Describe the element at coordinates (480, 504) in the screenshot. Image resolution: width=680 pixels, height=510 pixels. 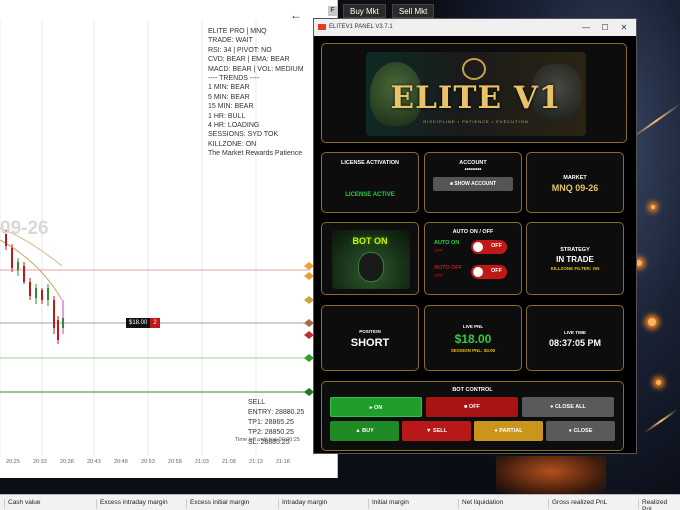
I see `status-cell: Net liquidation` at that location.